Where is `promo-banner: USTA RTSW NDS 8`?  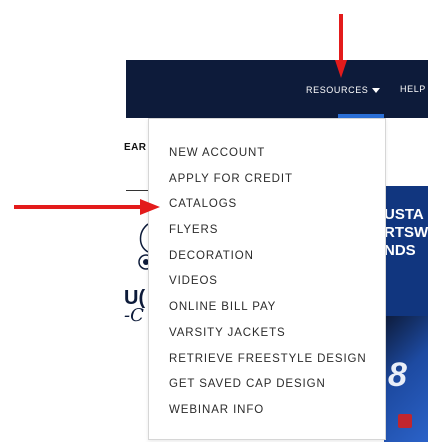 promo-banner: USTA RTSW NDS 8 is located at coordinates (406, 314).